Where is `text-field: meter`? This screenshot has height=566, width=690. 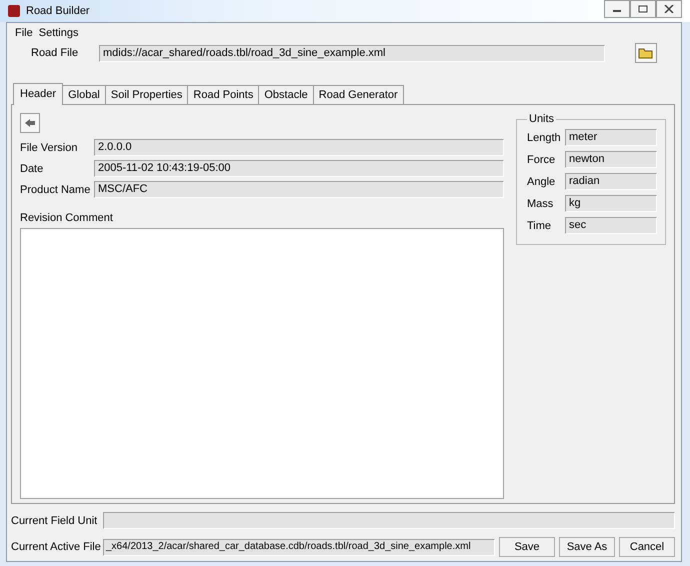 text-field: meter is located at coordinates (611, 137).